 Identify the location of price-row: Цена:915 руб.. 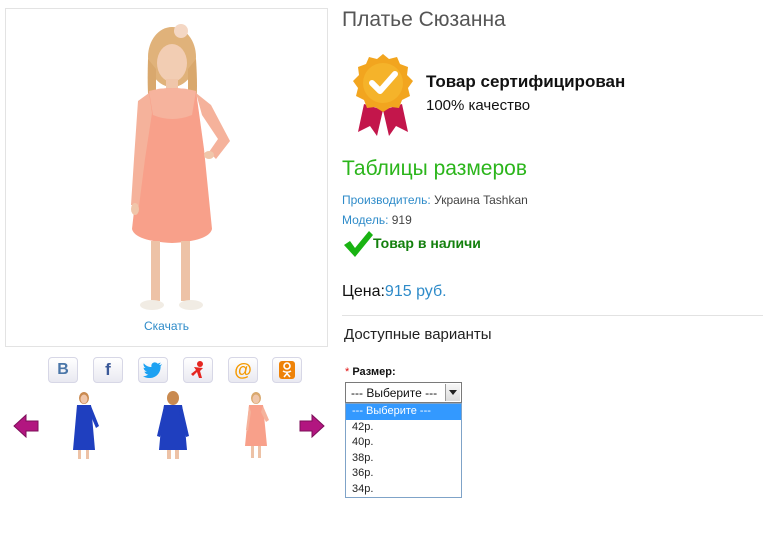
(394, 292).